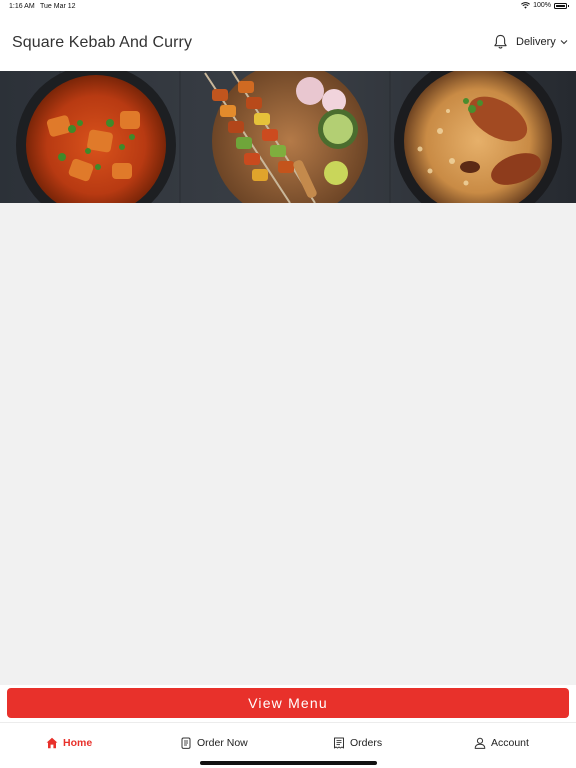 The image size is (576, 768). I want to click on app-header: Square Kebab And Curry Delivery, so click(288, 42).